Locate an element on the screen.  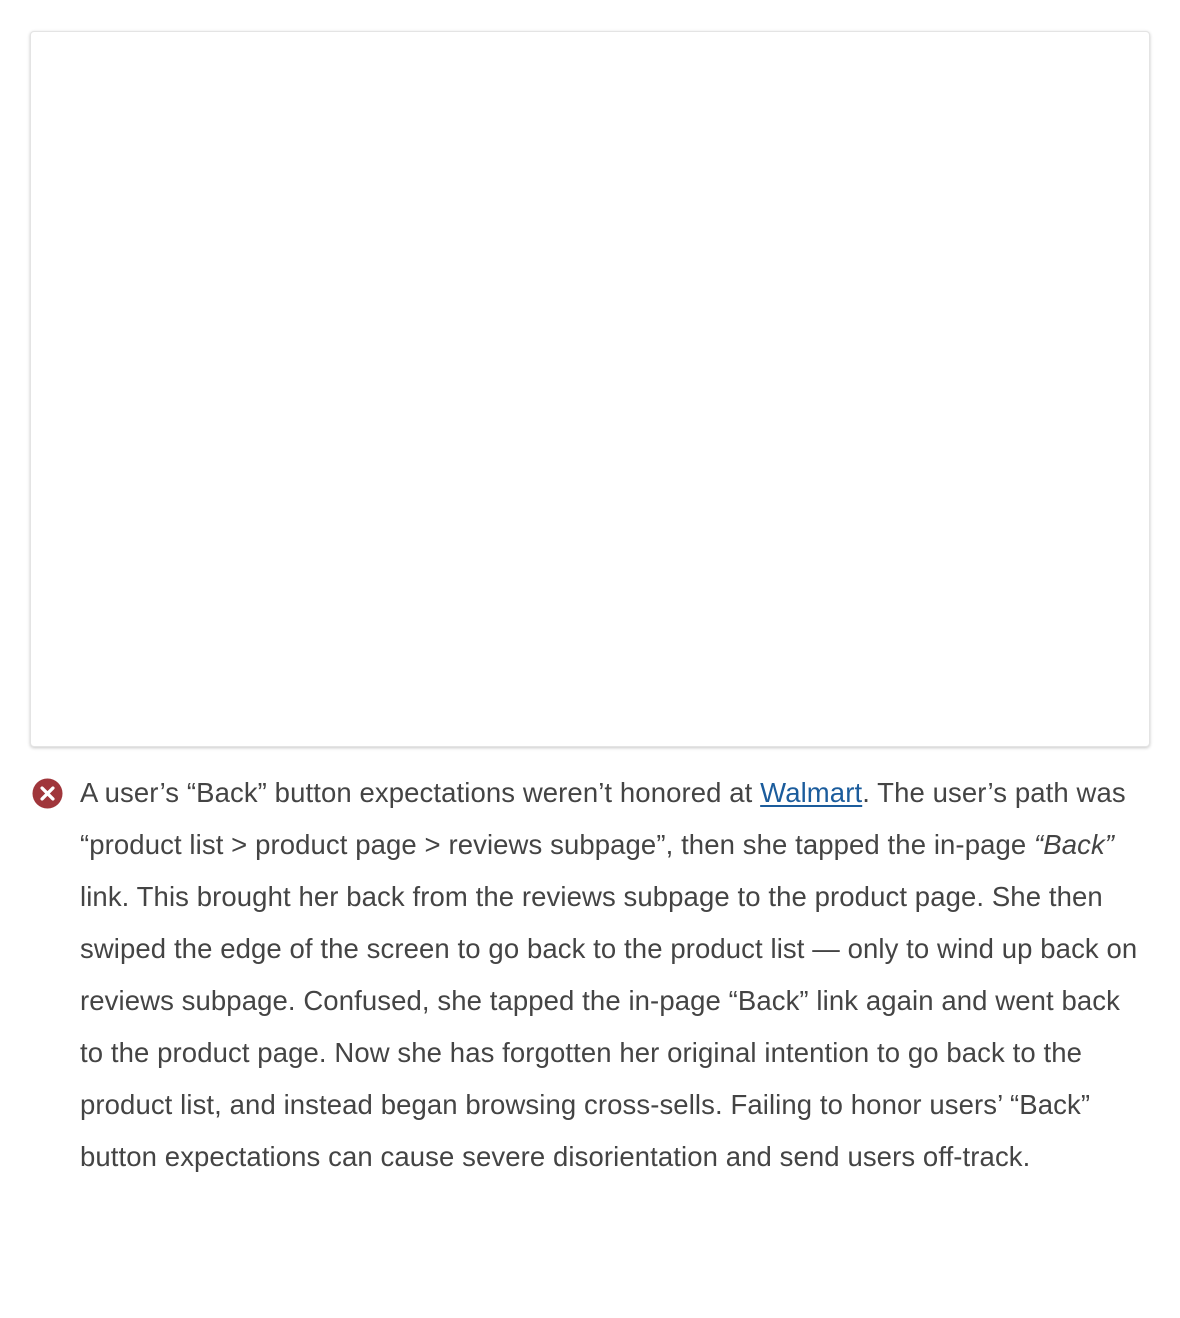
walmart-link: Walmart is located at coordinates (811, 792).